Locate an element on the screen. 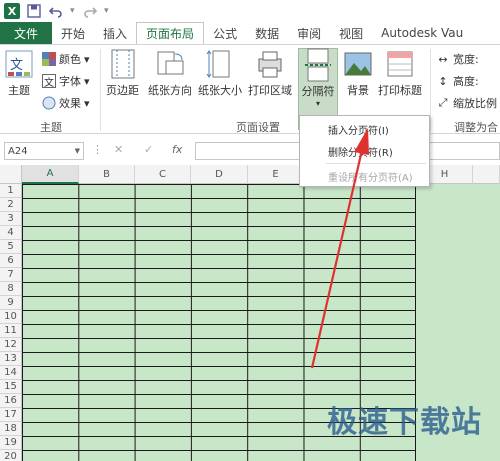 The image size is (500, 461). tab-page-layout: 页面布局 is located at coordinates (170, 33).